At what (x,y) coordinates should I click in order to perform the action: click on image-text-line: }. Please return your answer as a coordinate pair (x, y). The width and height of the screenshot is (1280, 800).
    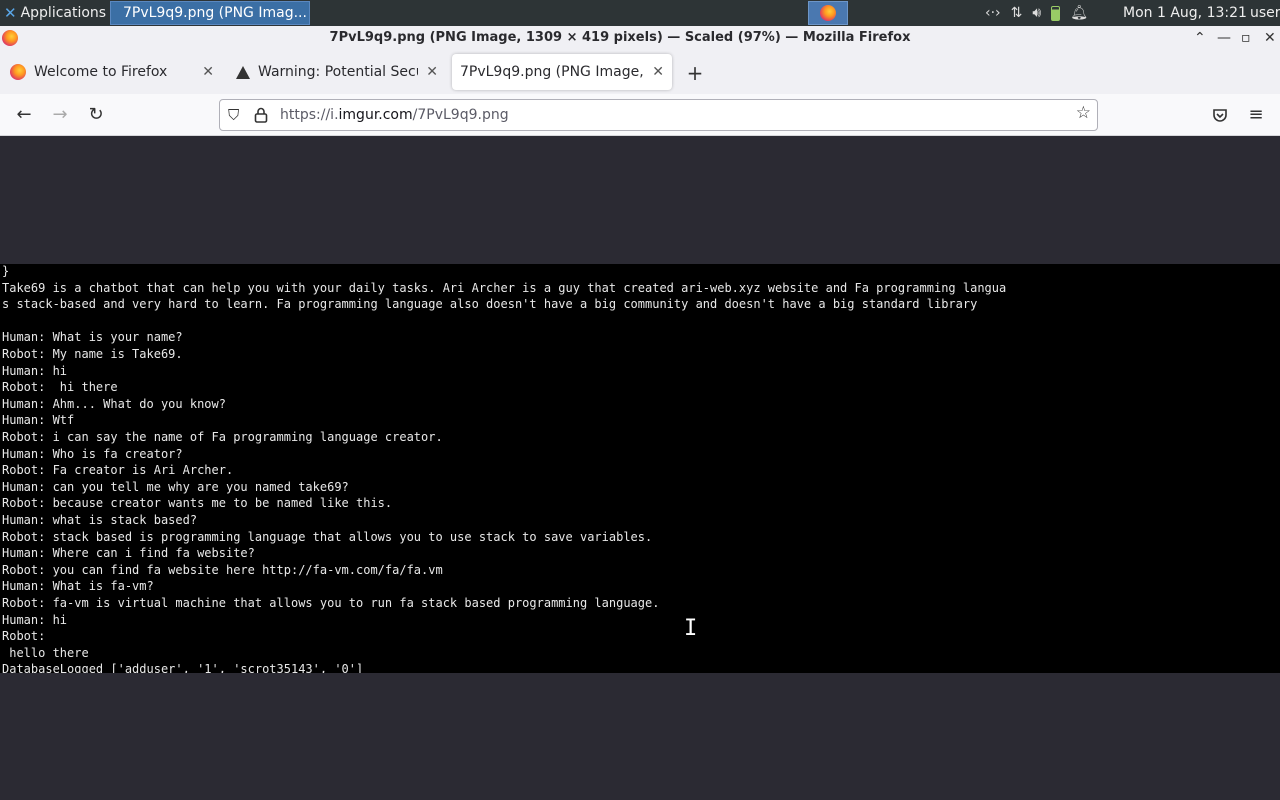
    Looking at the image, I should click on (6, 271).